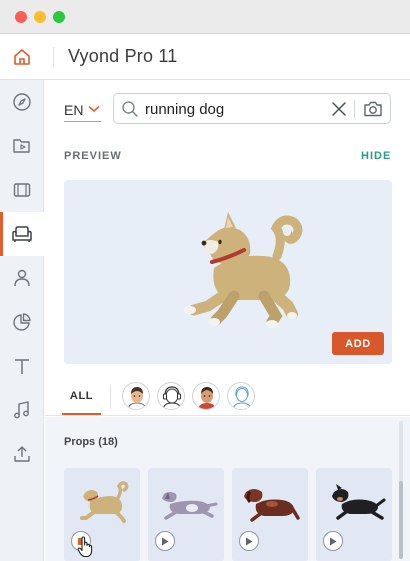 This screenshot has height=561, width=410. I want to click on pie-chart-icon, so click(22, 322).